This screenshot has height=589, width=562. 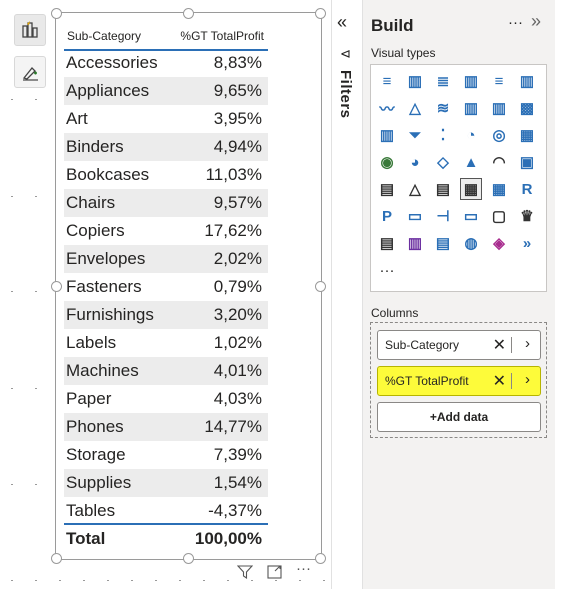 What do you see at coordinates (342, 22) in the screenshot?
I see `collapse-filters-icon: «` at bounding box center [342, 22].